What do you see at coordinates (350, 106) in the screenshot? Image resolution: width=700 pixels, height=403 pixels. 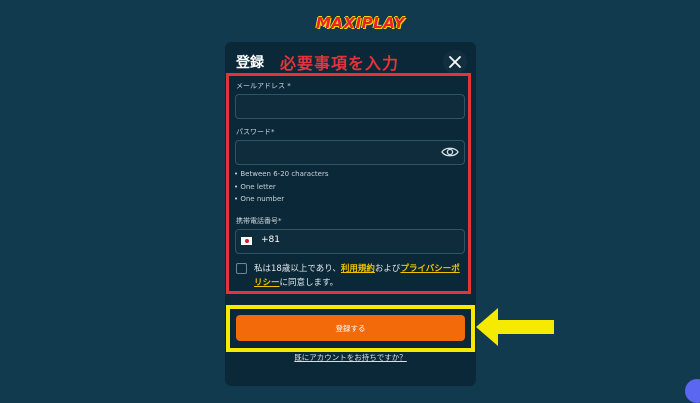 I see `email-field` at bounding box center [350, 106].